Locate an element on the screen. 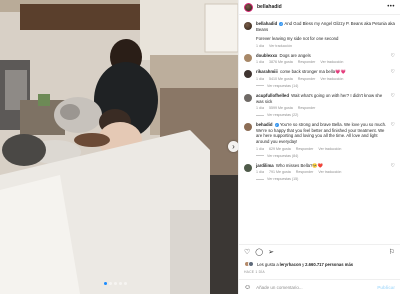  comment-likes: 791 Me gusta is located at coordinates (280, 172).